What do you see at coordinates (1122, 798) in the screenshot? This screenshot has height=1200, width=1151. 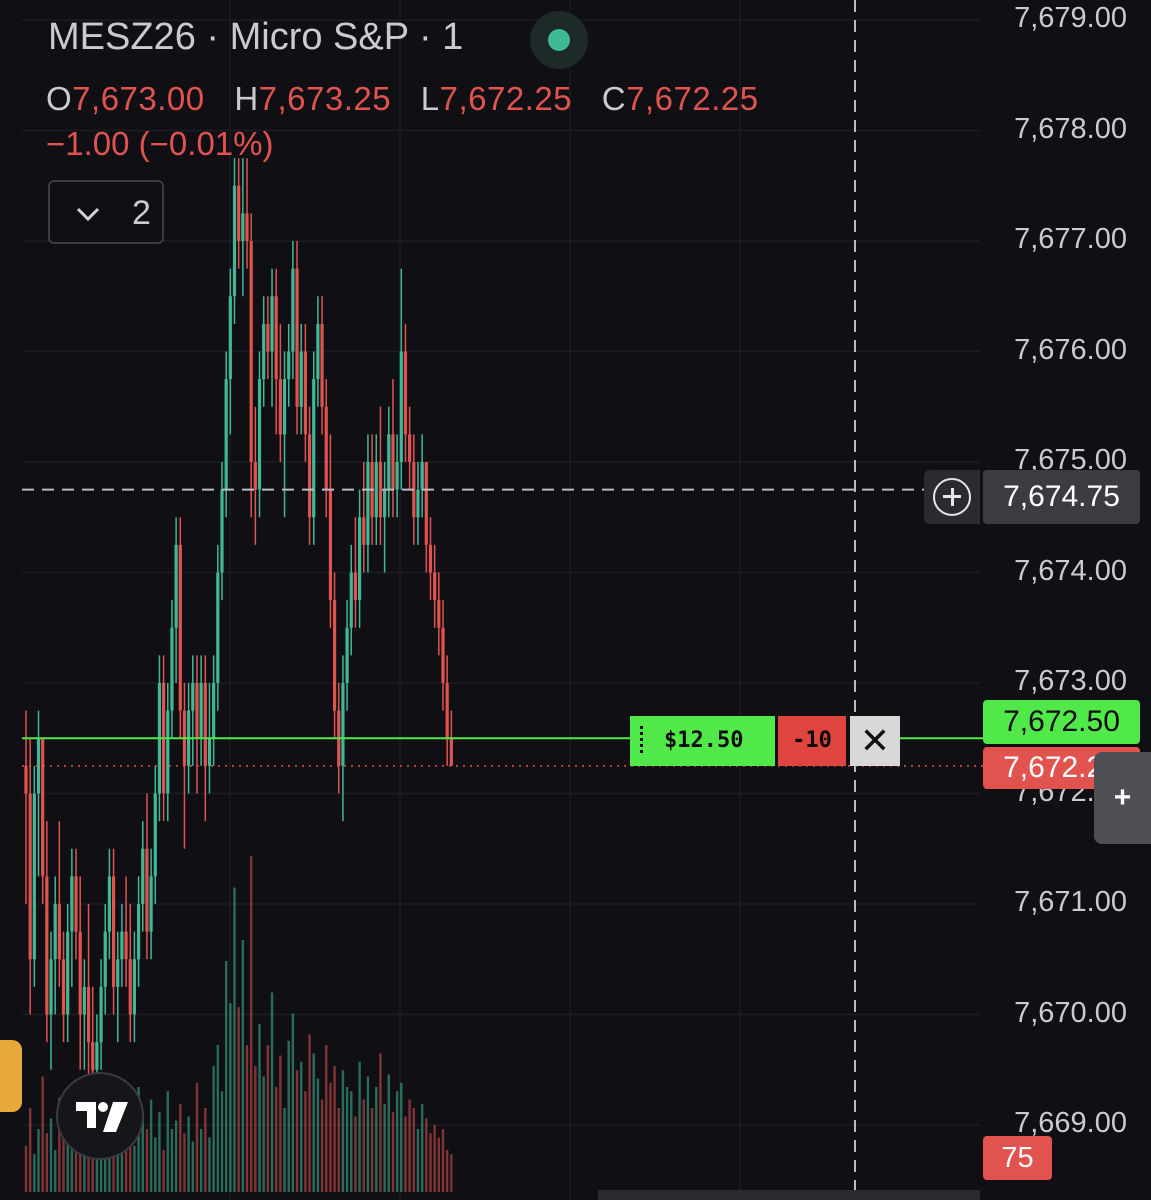 I see `side-plus-button: +` at bounding box center [1122, 798].